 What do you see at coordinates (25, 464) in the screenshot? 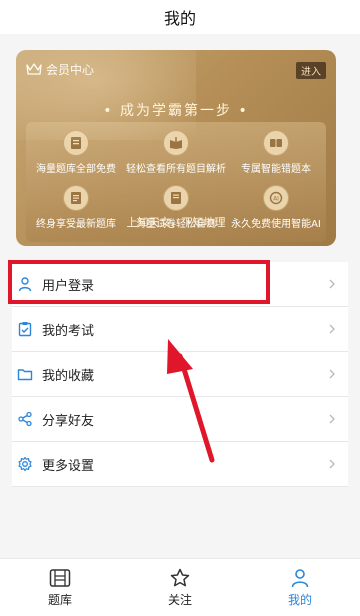
I see `gear-icon` at bounding box center [25, 464].